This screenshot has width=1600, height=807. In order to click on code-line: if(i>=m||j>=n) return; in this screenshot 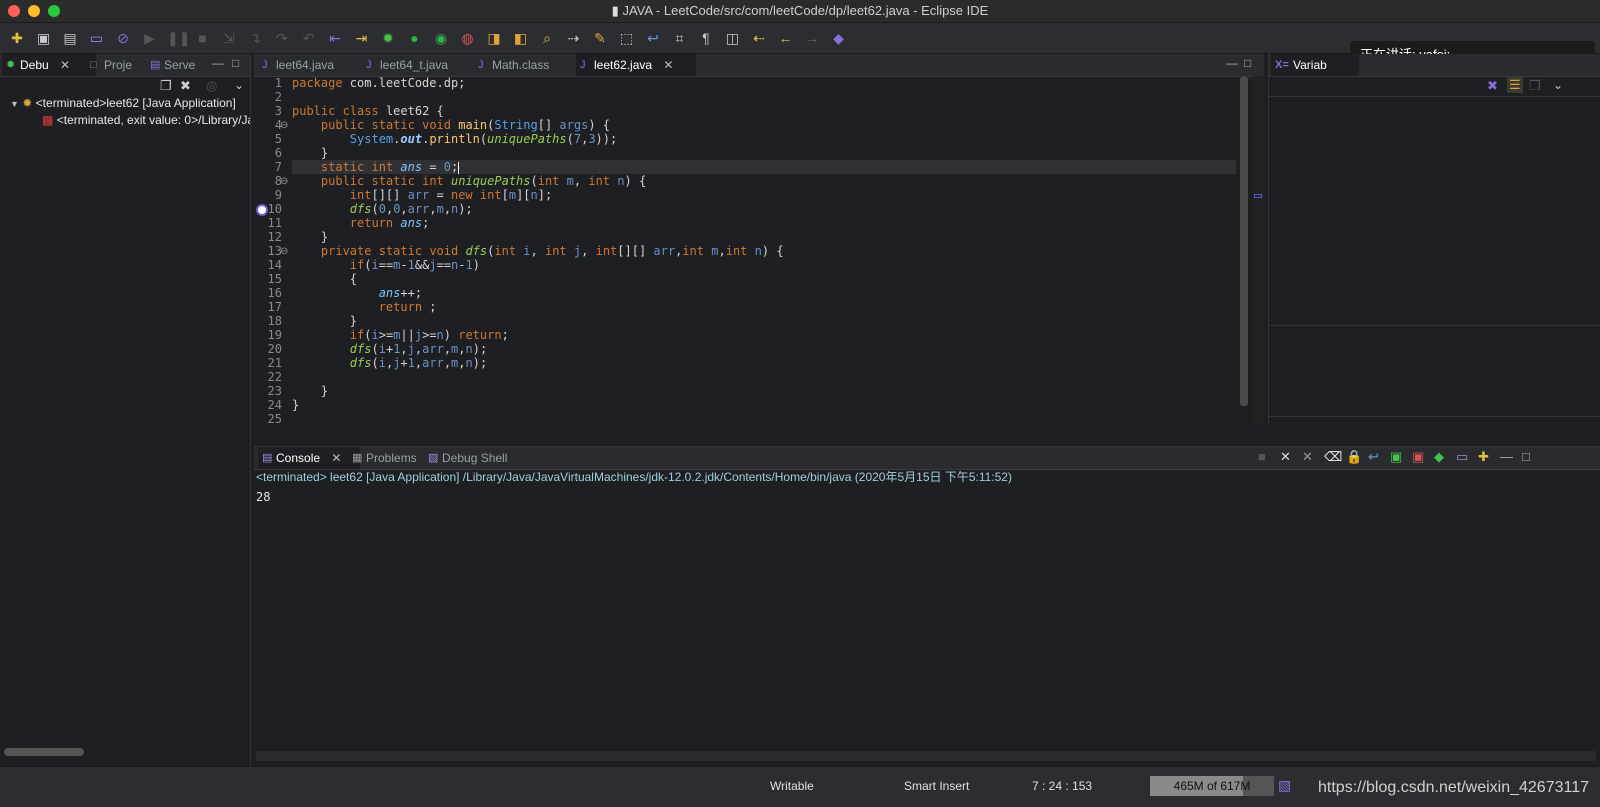, I will do `click(764, 335)`.